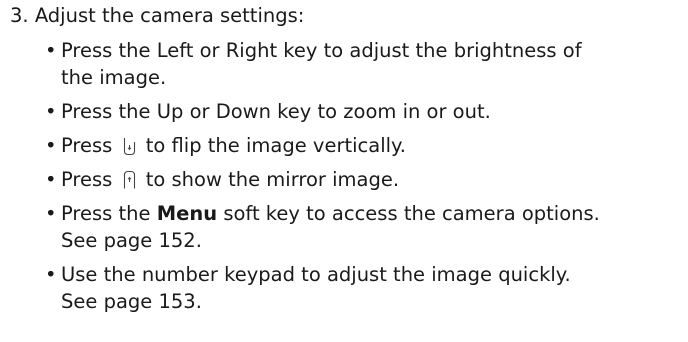 This screenshot has width=688, height=342. I want to click on menu-softkey-label: Menu, so click(187, 213).